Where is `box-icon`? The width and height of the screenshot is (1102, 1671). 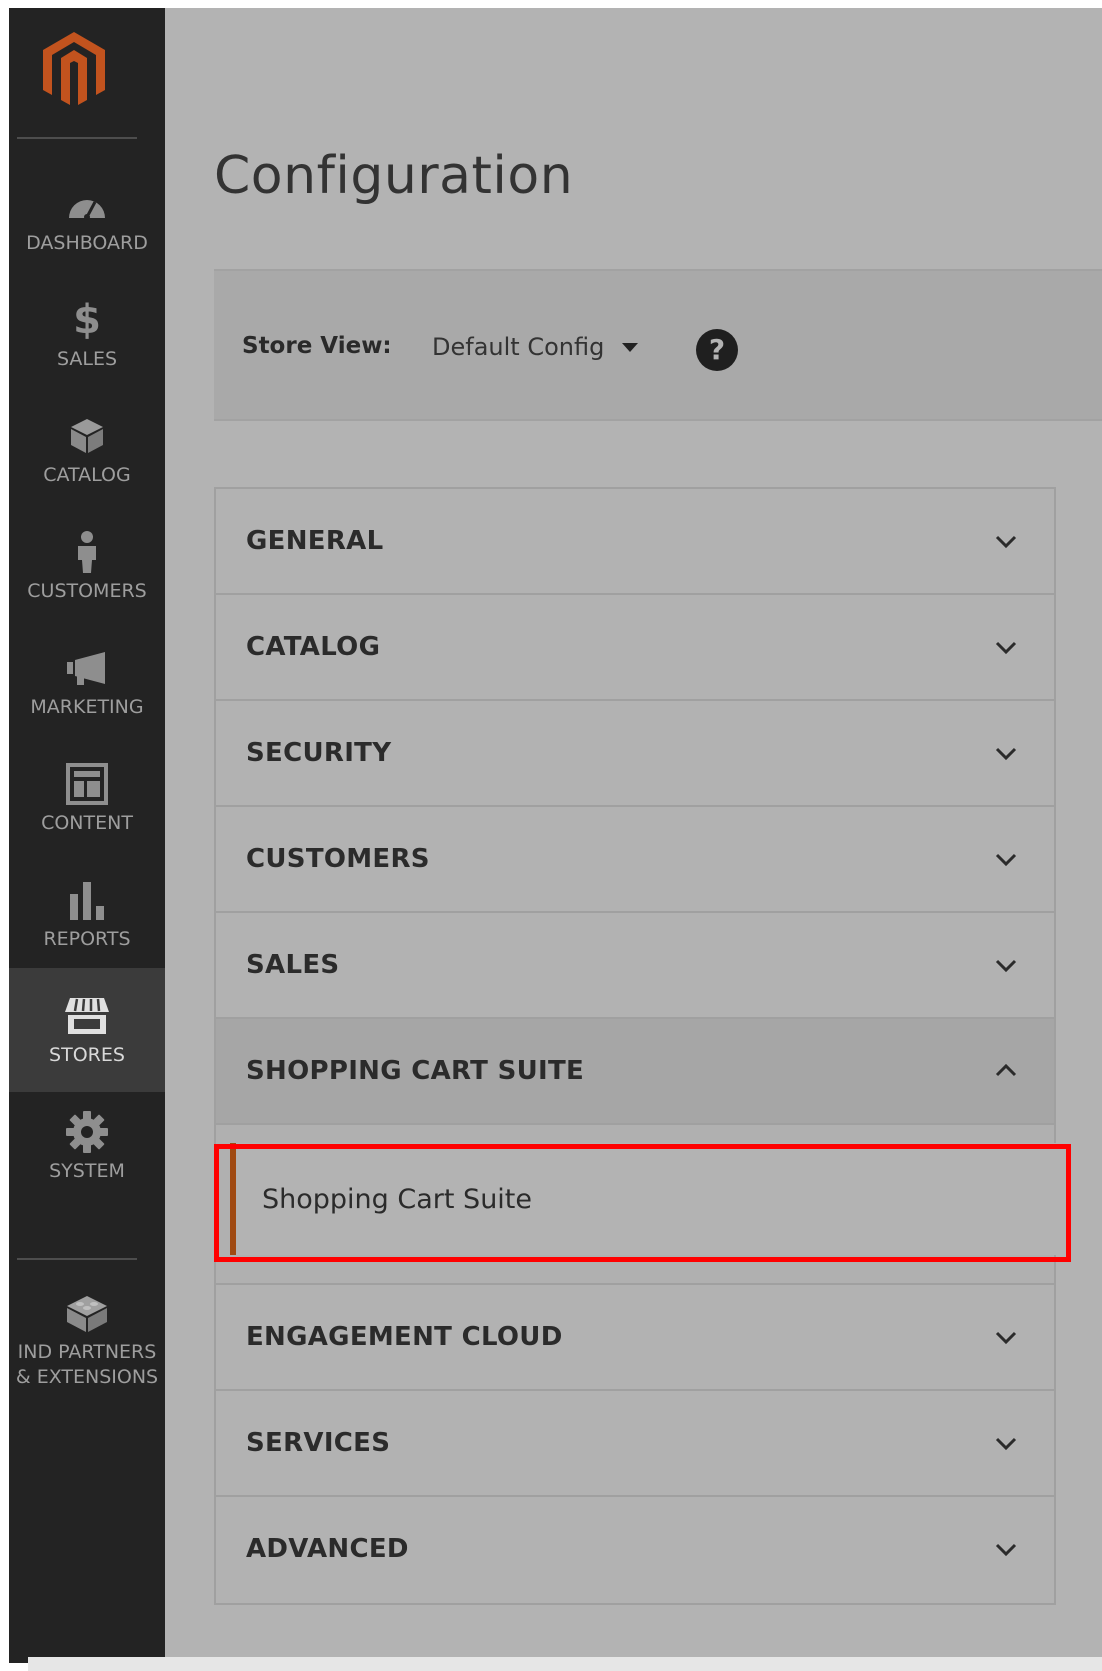 box-icon is located at coordinates (87, 436).